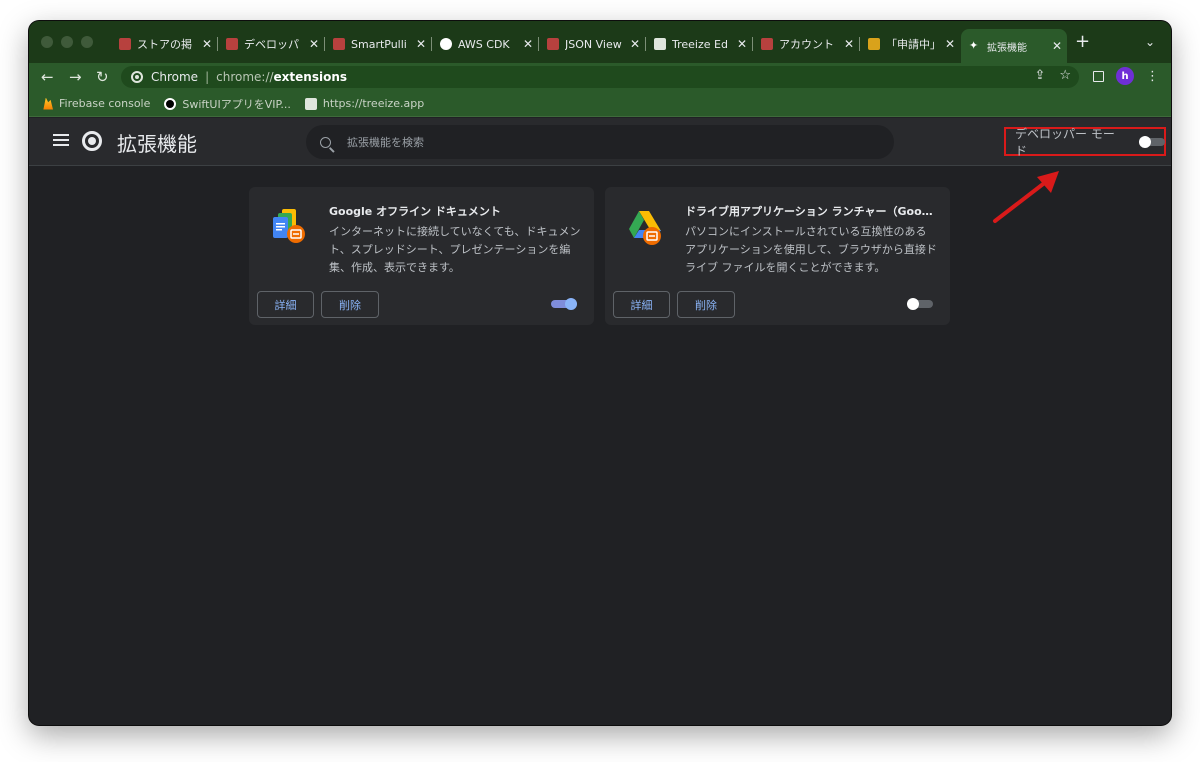 The width and height of the screenshot is (1200, 762). I want to click on tab-0: ストアの掲 ✕, so click(164, 44).